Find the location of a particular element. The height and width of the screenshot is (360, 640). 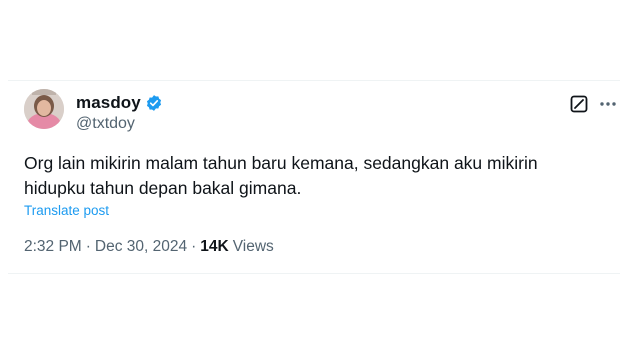

author-handle: @txtdoy is located at coordinates (105, 124).